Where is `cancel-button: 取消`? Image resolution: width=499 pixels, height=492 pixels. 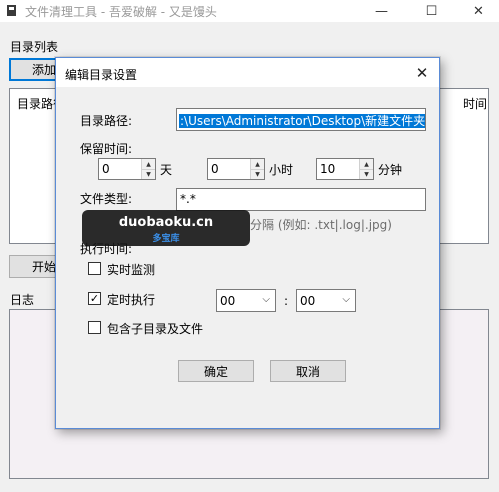
cancel-button: 取消 is located at coordinates (308, 371).